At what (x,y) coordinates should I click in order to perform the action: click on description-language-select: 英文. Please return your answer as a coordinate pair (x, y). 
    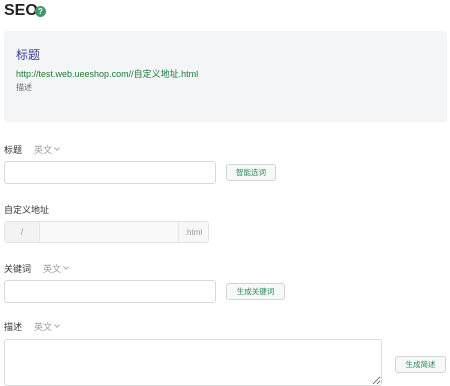
    Looking at the image, I should click on (47, 326).